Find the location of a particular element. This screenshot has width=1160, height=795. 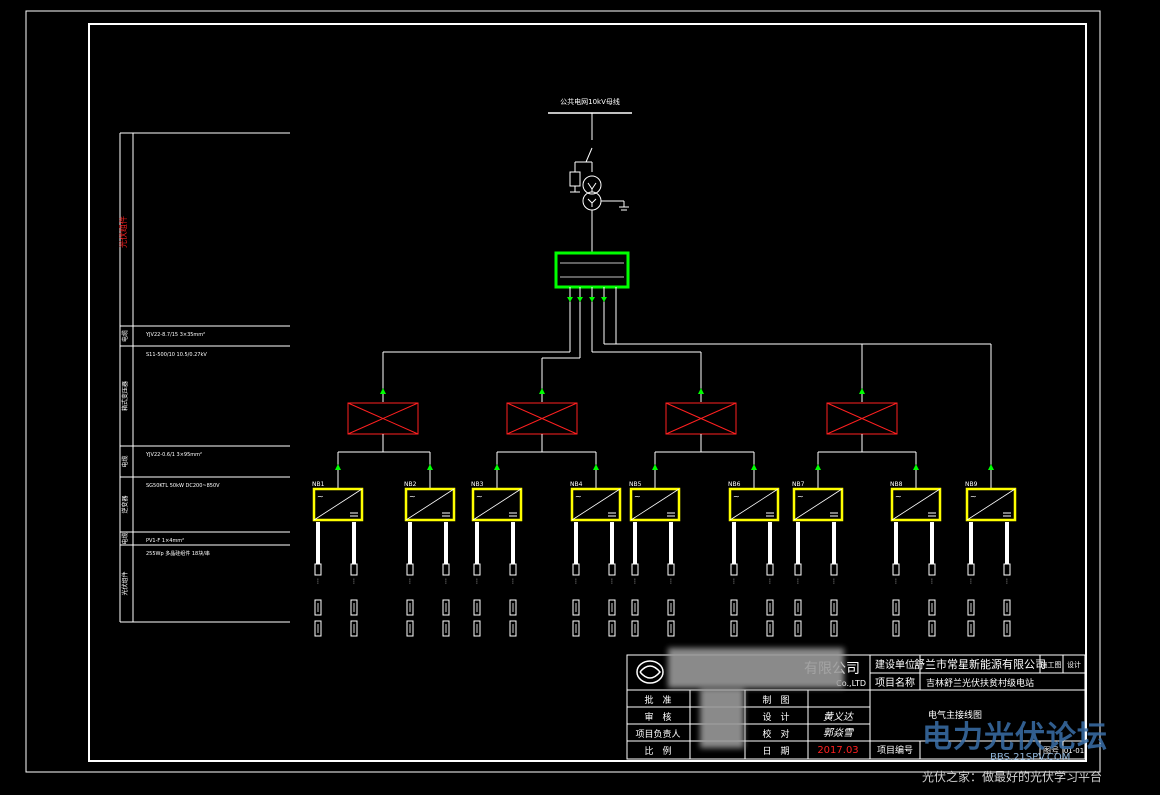

title-block-row-label: 日 期 is located at coordinates (775, 751).